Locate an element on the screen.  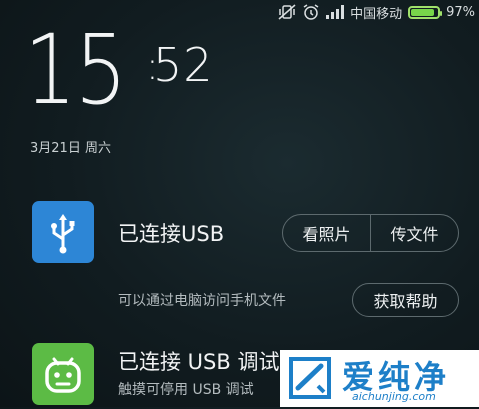
status-bar: 中国移动 97% is located at coordinates (378, 12).